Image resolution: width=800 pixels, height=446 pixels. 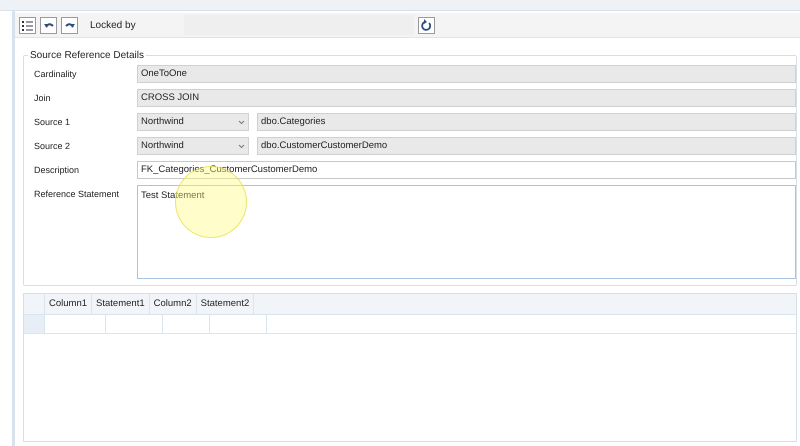 I want to click on table-field: dbo.Categories, so click(x=526, y=122).